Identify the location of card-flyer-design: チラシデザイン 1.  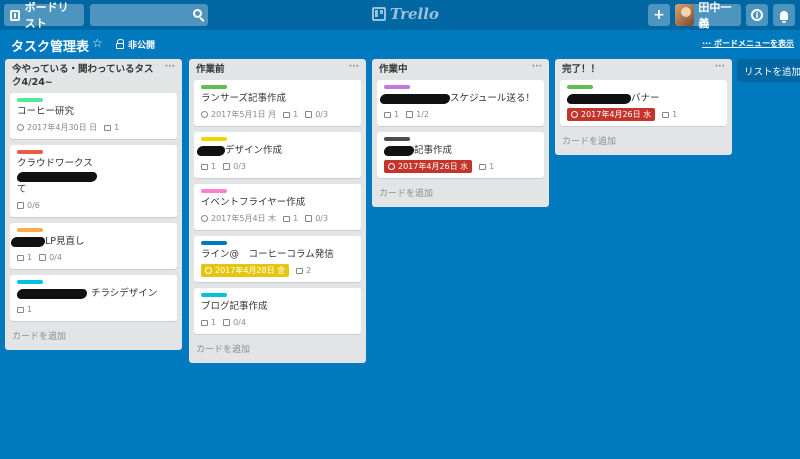
(93, 298).